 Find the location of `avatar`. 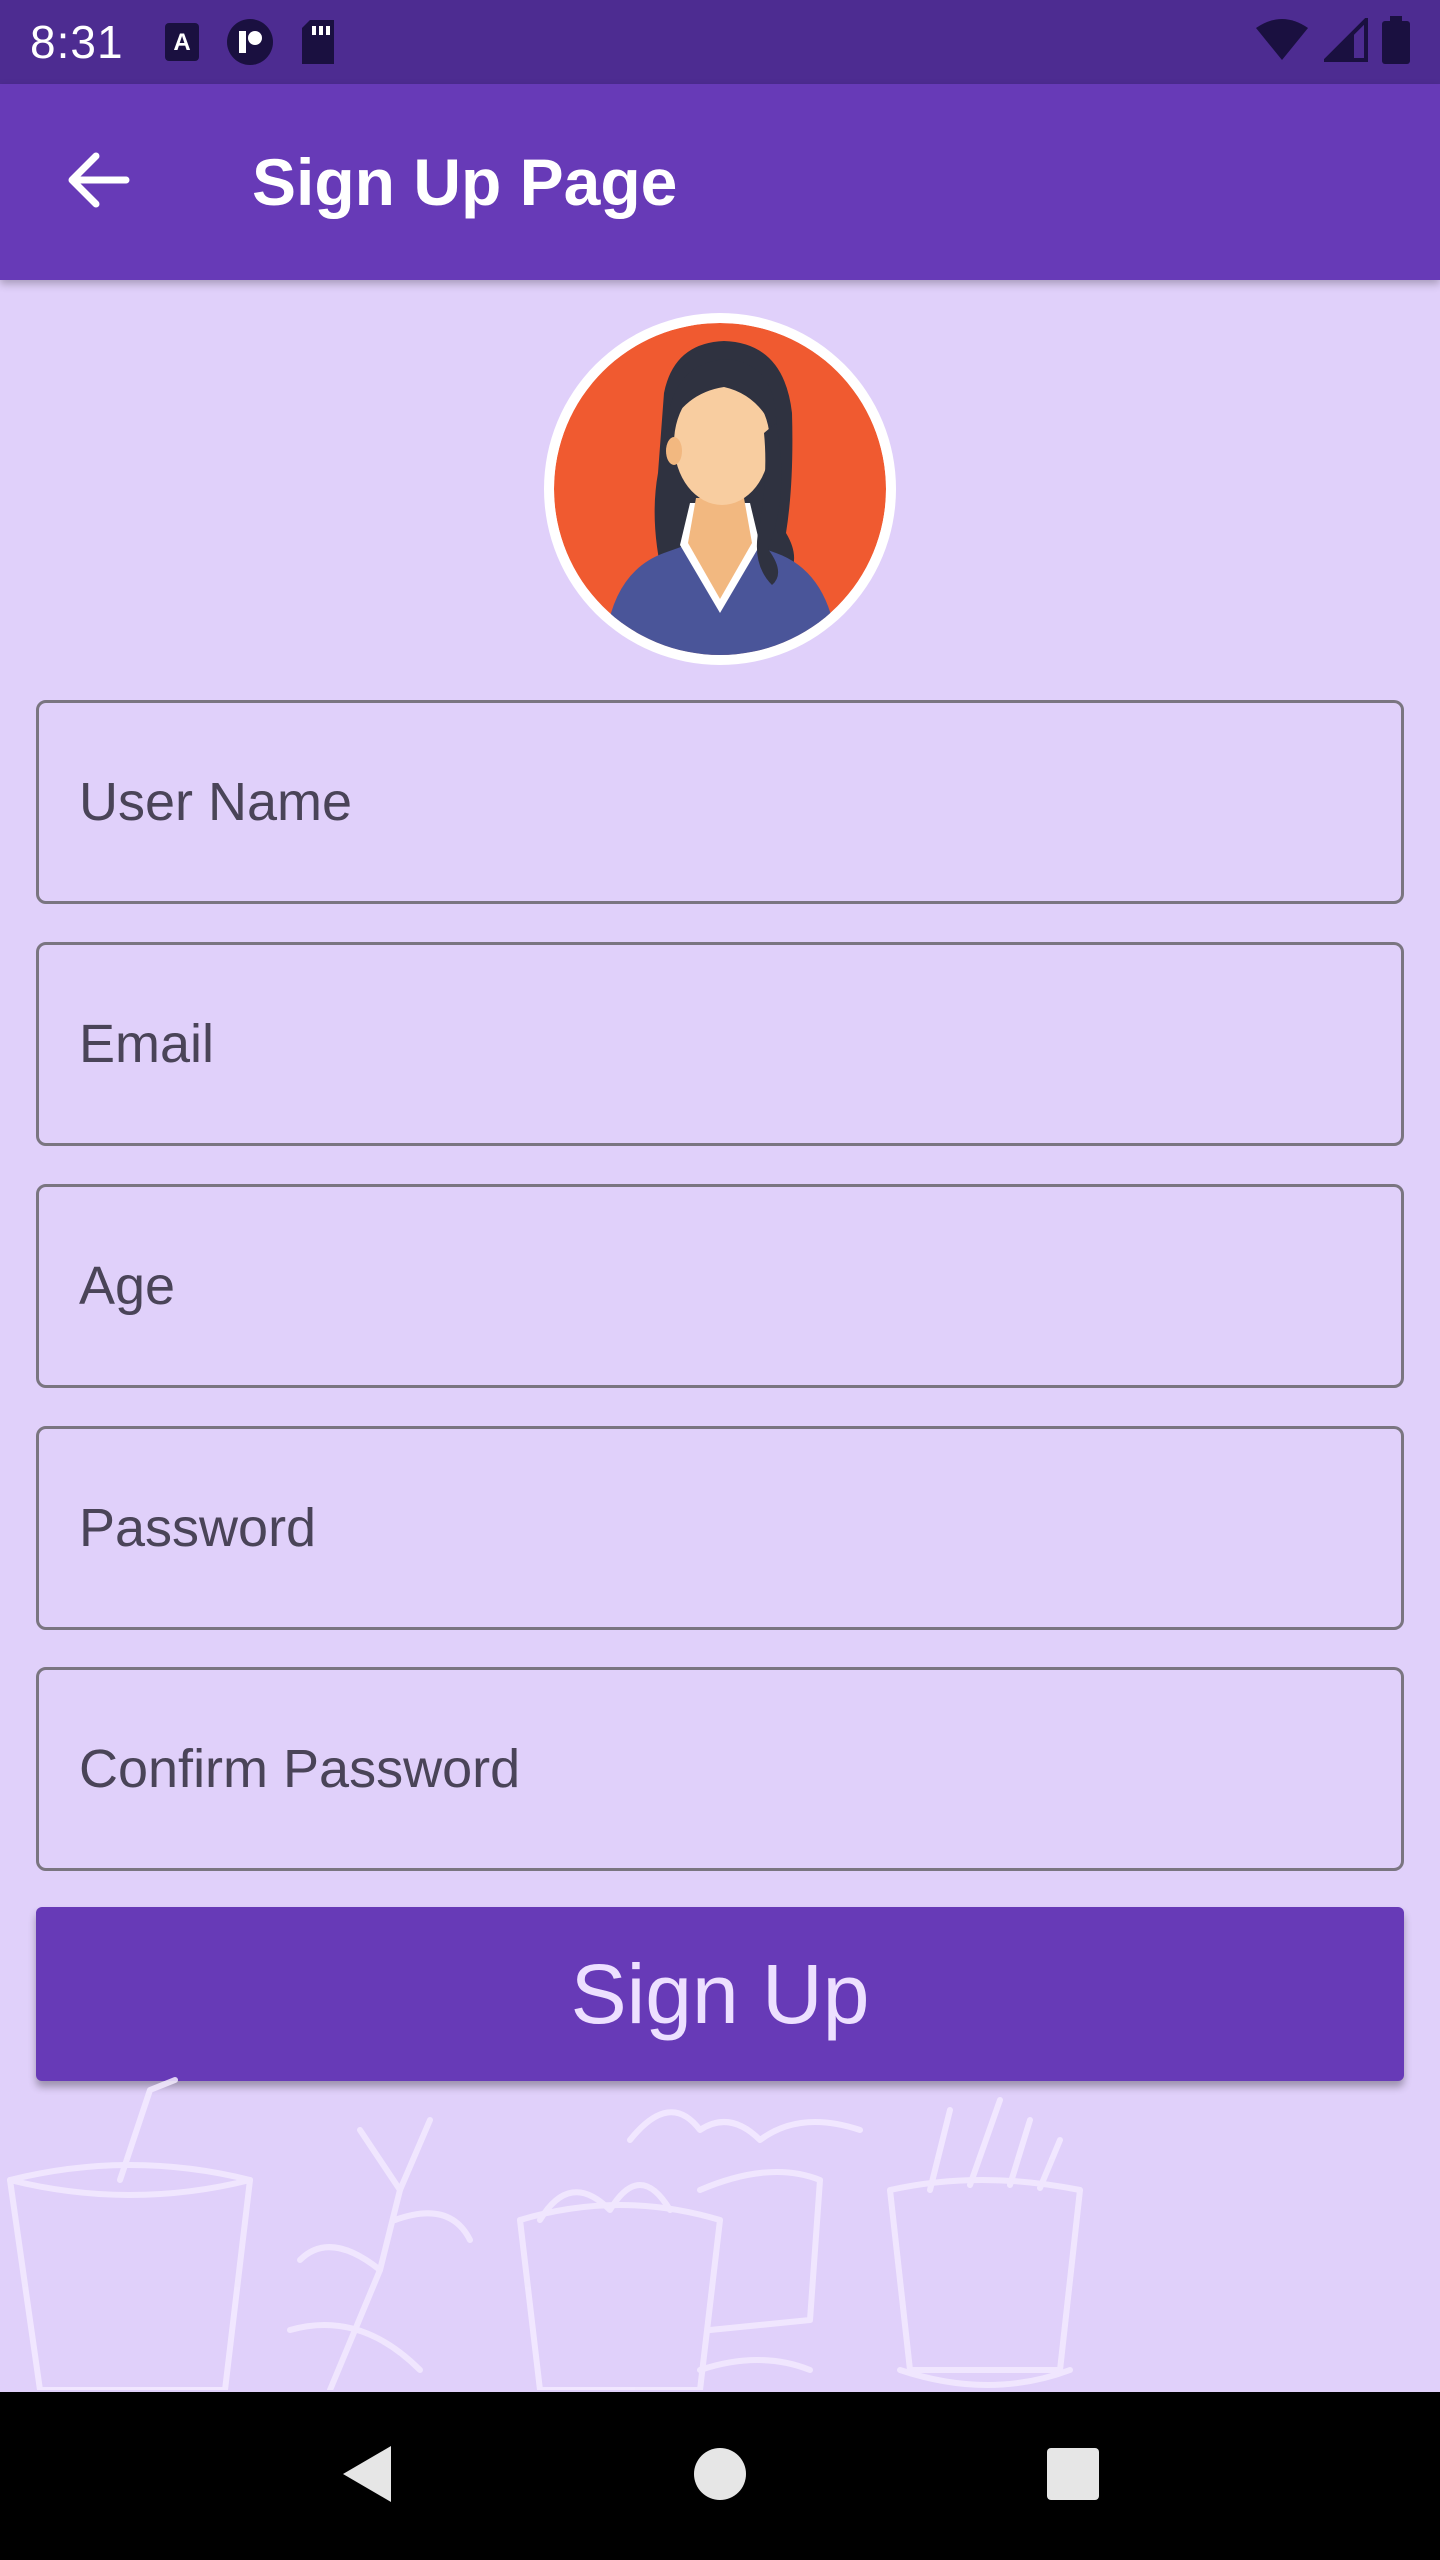

avatar is located at coordinates (720, 489).